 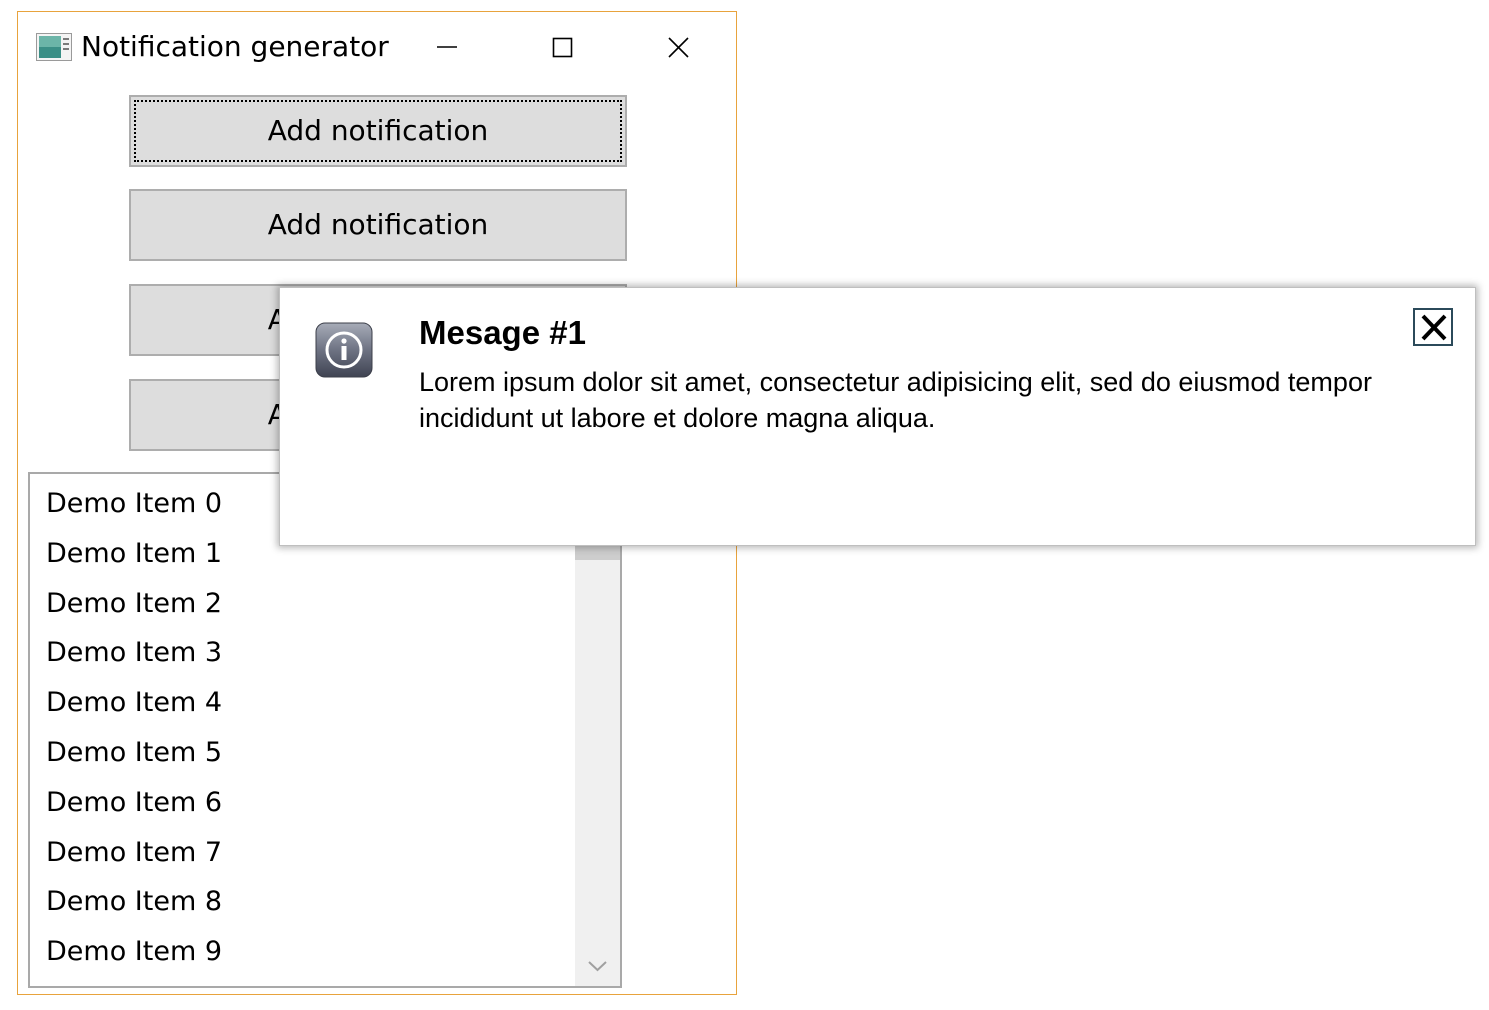 I want to click on list-item: Demo Item 2, so click(x=302, y=599).